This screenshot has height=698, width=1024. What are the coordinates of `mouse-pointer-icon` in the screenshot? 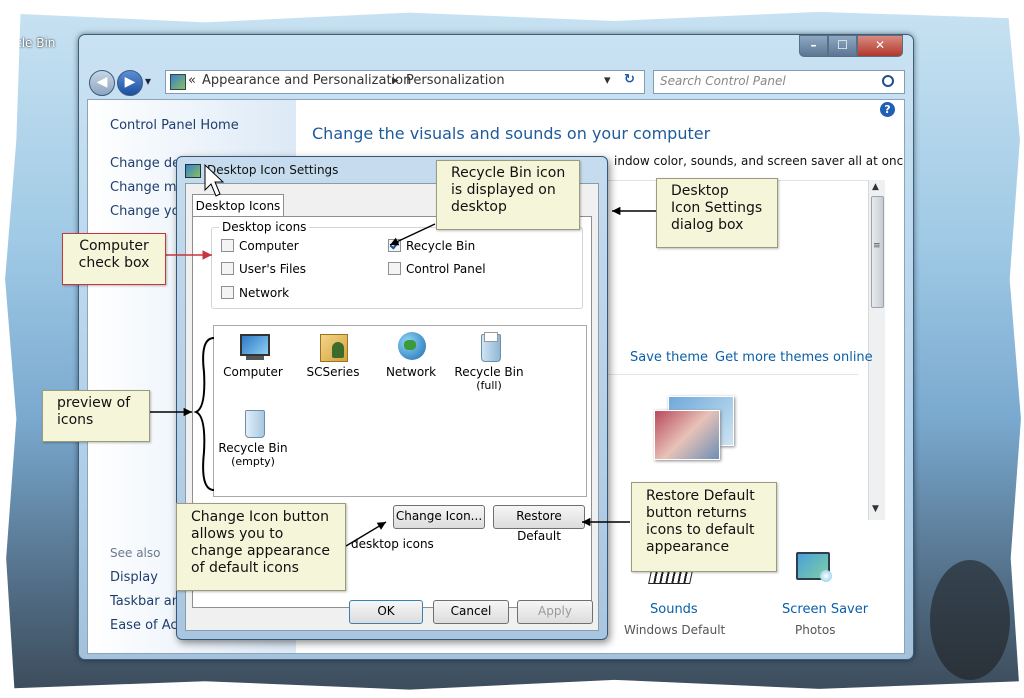 It's located at (214, 180).